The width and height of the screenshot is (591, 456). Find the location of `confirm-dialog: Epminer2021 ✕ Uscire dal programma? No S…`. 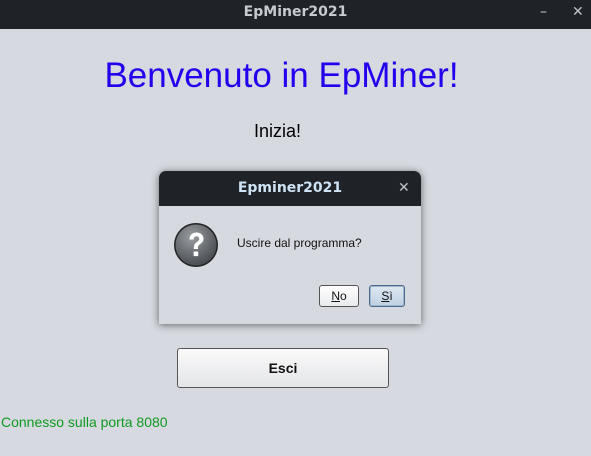

confirm-dialog: Epminer2021 ✕ Uscire dal programma? No S… is located at coordinates (290, 247).